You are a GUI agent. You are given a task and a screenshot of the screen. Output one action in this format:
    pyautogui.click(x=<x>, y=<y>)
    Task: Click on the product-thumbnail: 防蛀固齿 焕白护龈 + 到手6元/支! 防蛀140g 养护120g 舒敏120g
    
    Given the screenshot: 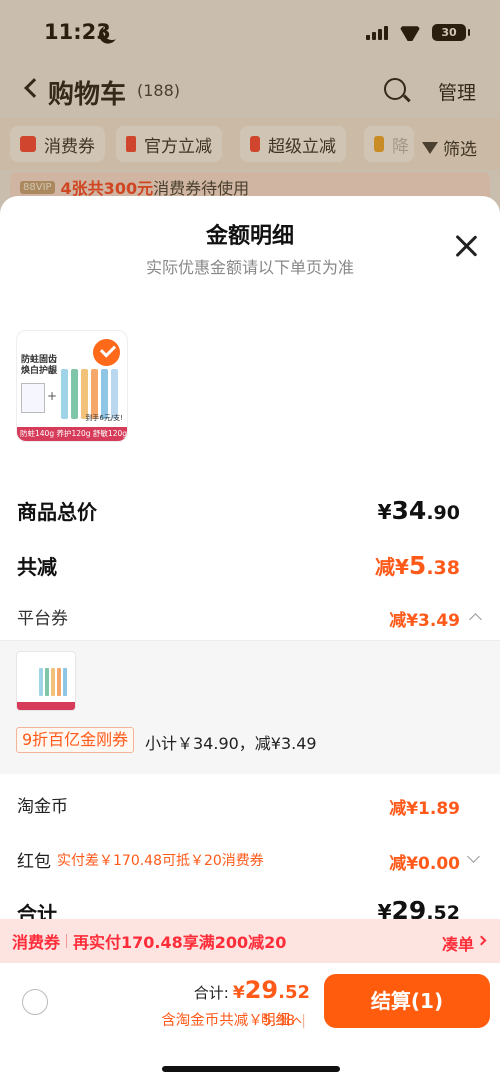 What is the action you would take?
    pyautogui.click(x=72, y=386)
    